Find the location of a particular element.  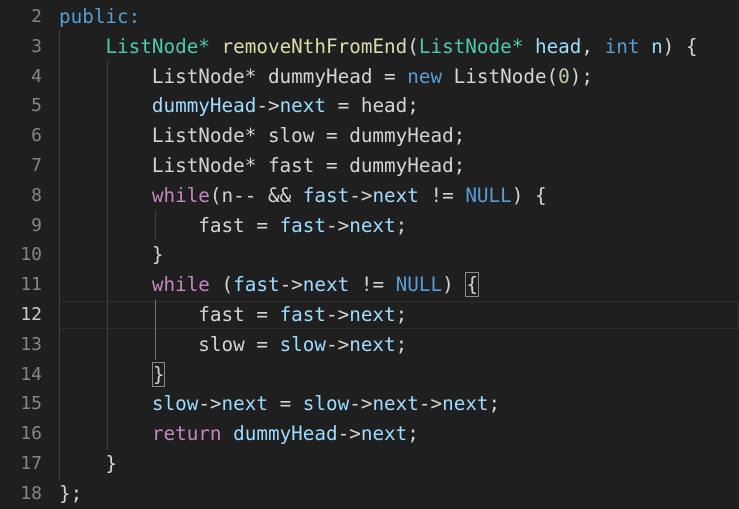

code-text: slow->next = slow->next->next; is located at coordinates (279, 404).